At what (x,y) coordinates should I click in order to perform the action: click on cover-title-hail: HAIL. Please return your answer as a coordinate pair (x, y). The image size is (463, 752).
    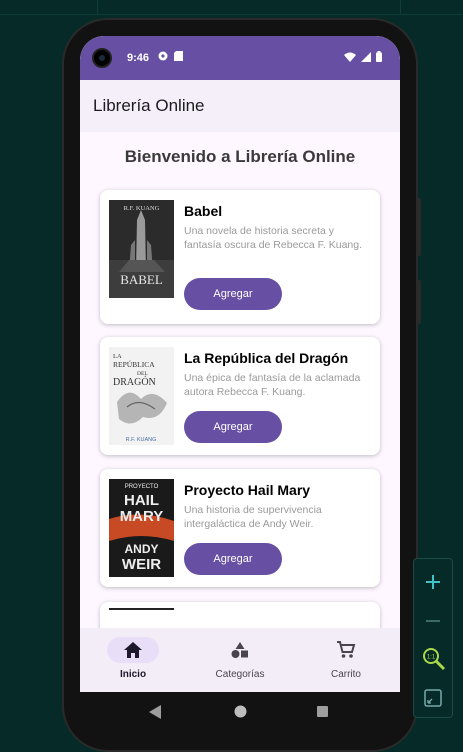
    Looking at the image, I should click on (141, 500).